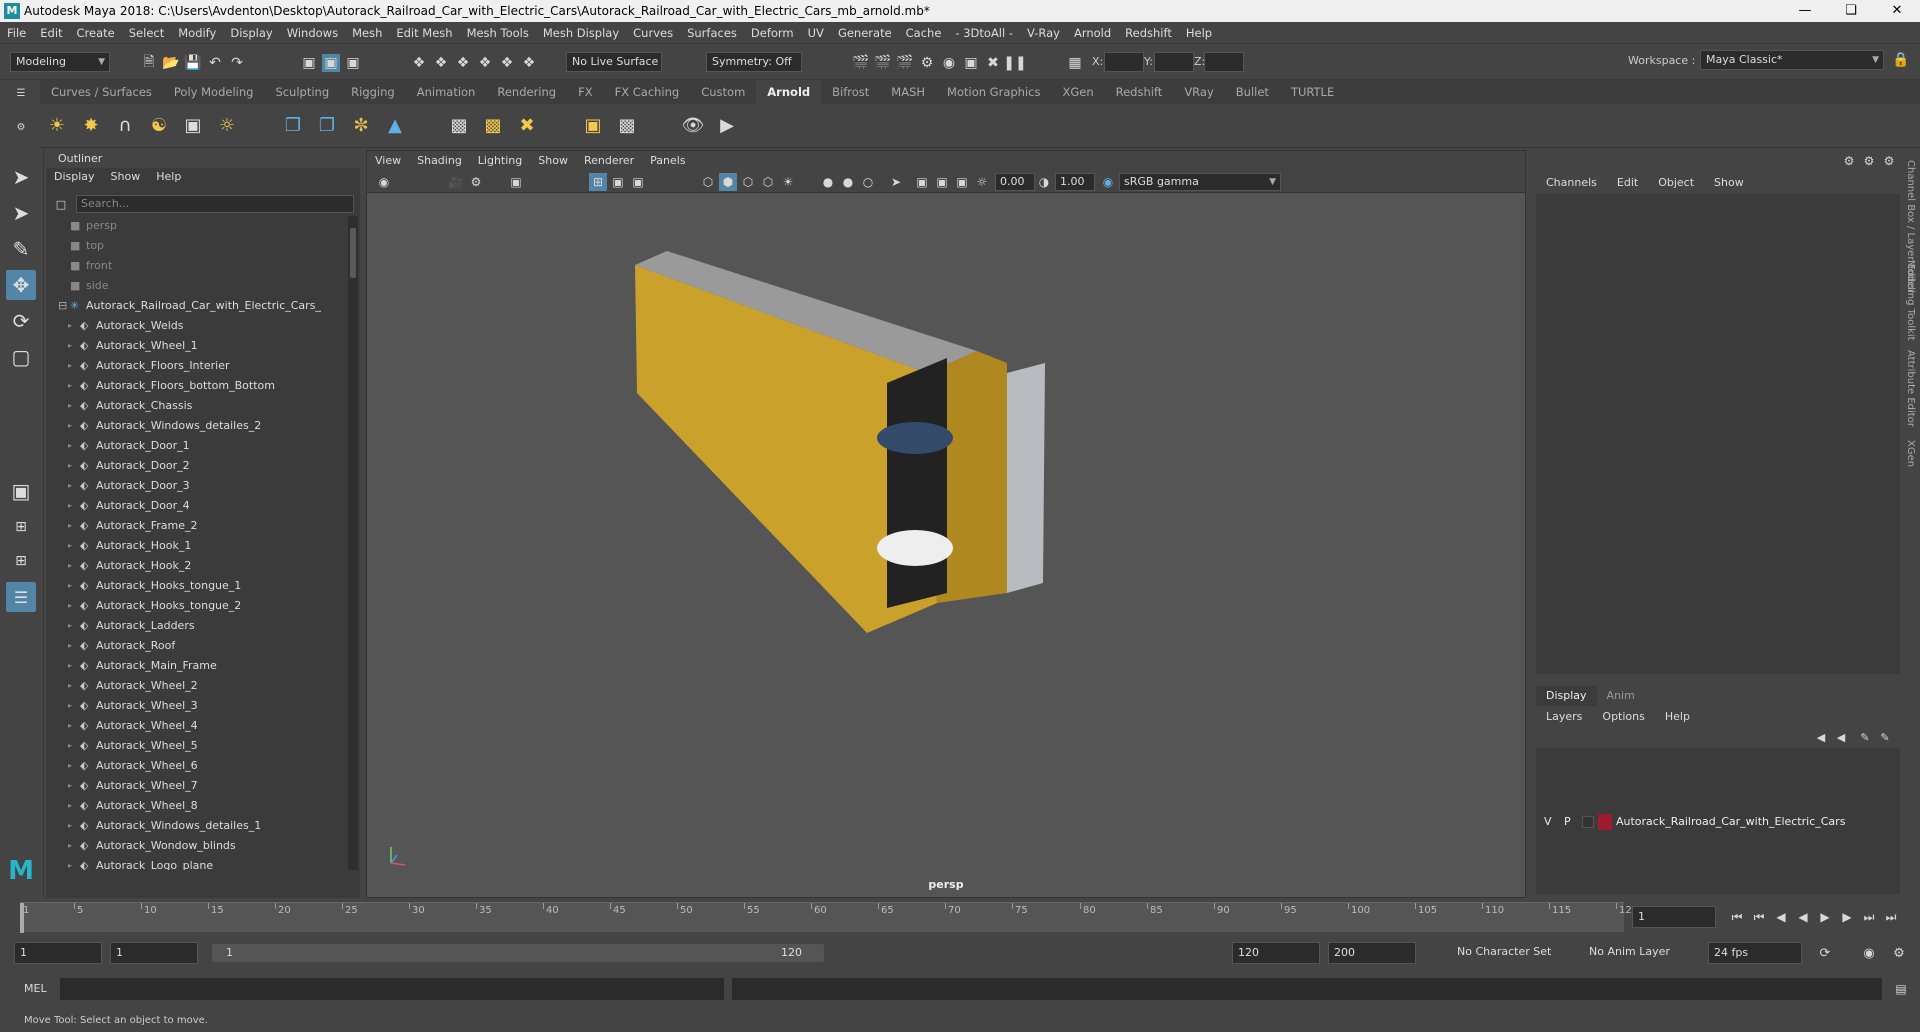 Image resolution: width=1920 pixels, height=1032 pixels. What do you see at coordinates (51, 33) in the screenshot?
I see `menu-edit: Edit` at bounding box center [51, 33].